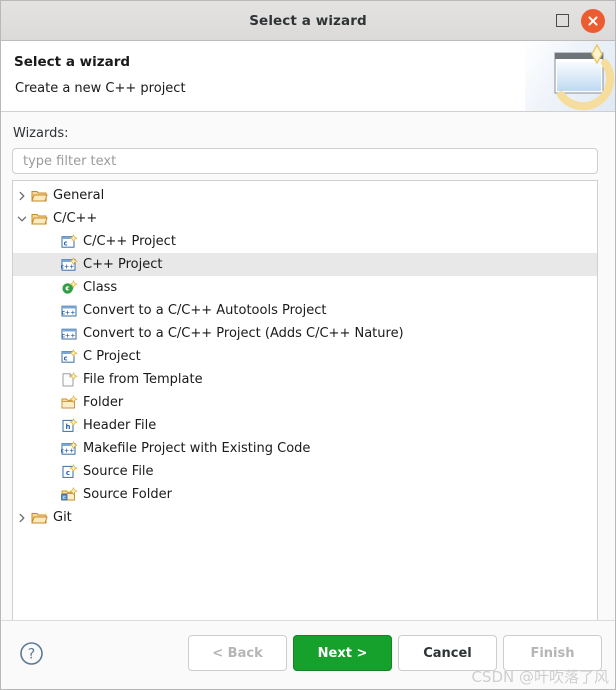 The image size is (616, 690). Describe the element at coordinates (305, 218) in the screenshot. I see `tree-item-c-c: C/C++` at that location.